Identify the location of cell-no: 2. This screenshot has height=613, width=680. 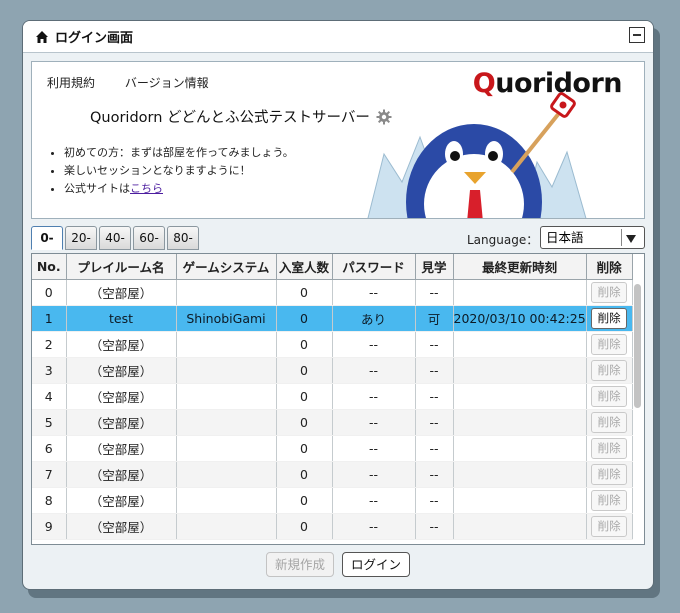
(49, 344).